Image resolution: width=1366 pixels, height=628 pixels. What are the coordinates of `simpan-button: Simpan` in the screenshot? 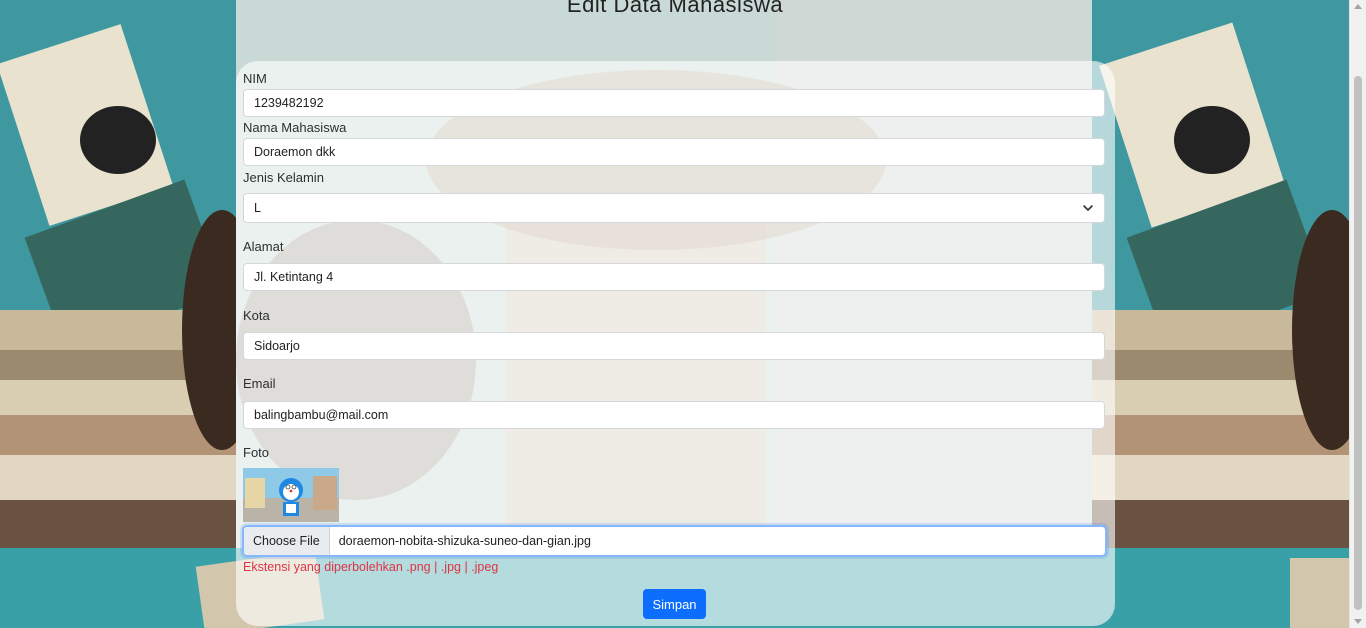 It's located at (674, 604).